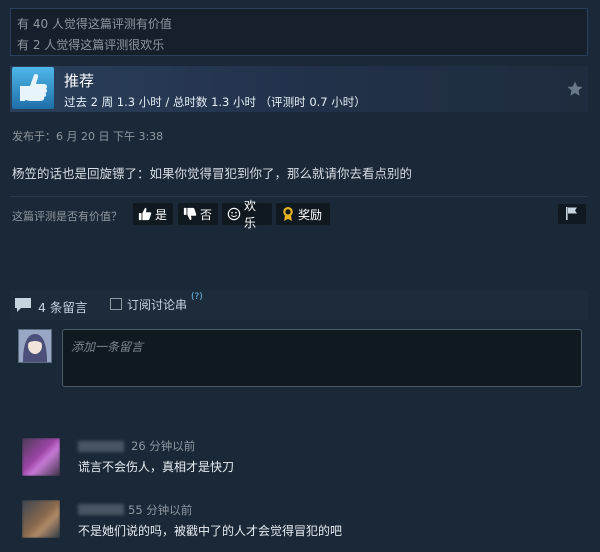 The height and width of the screenshot is (552, 600). I want to click on divider, so click(299, 196).